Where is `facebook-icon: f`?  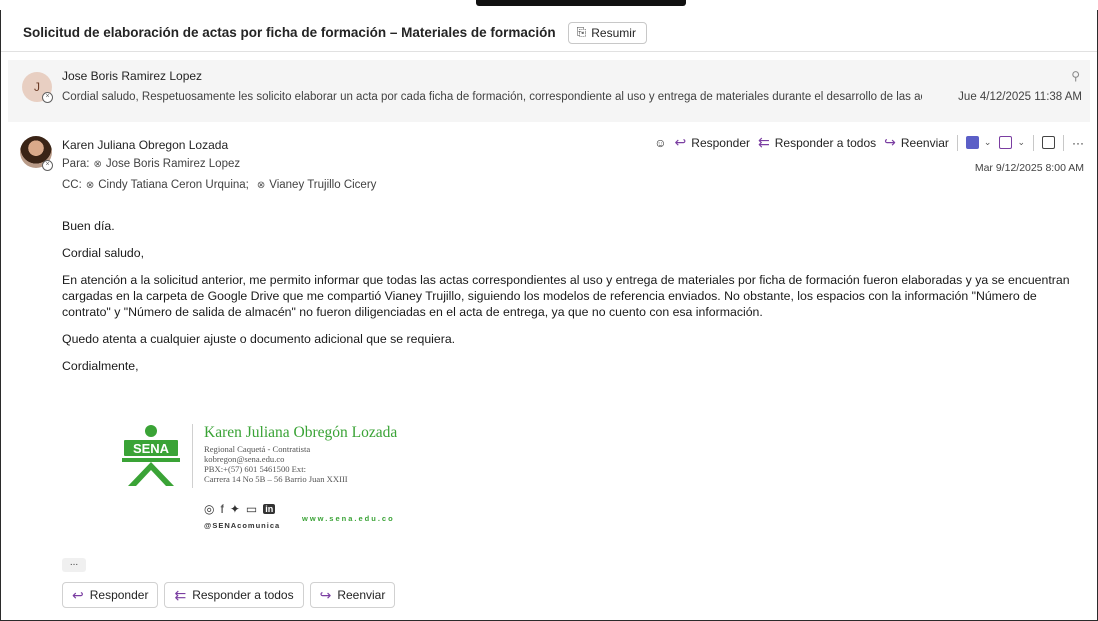 facebook-icon: f is located at coordinates (222, 509).